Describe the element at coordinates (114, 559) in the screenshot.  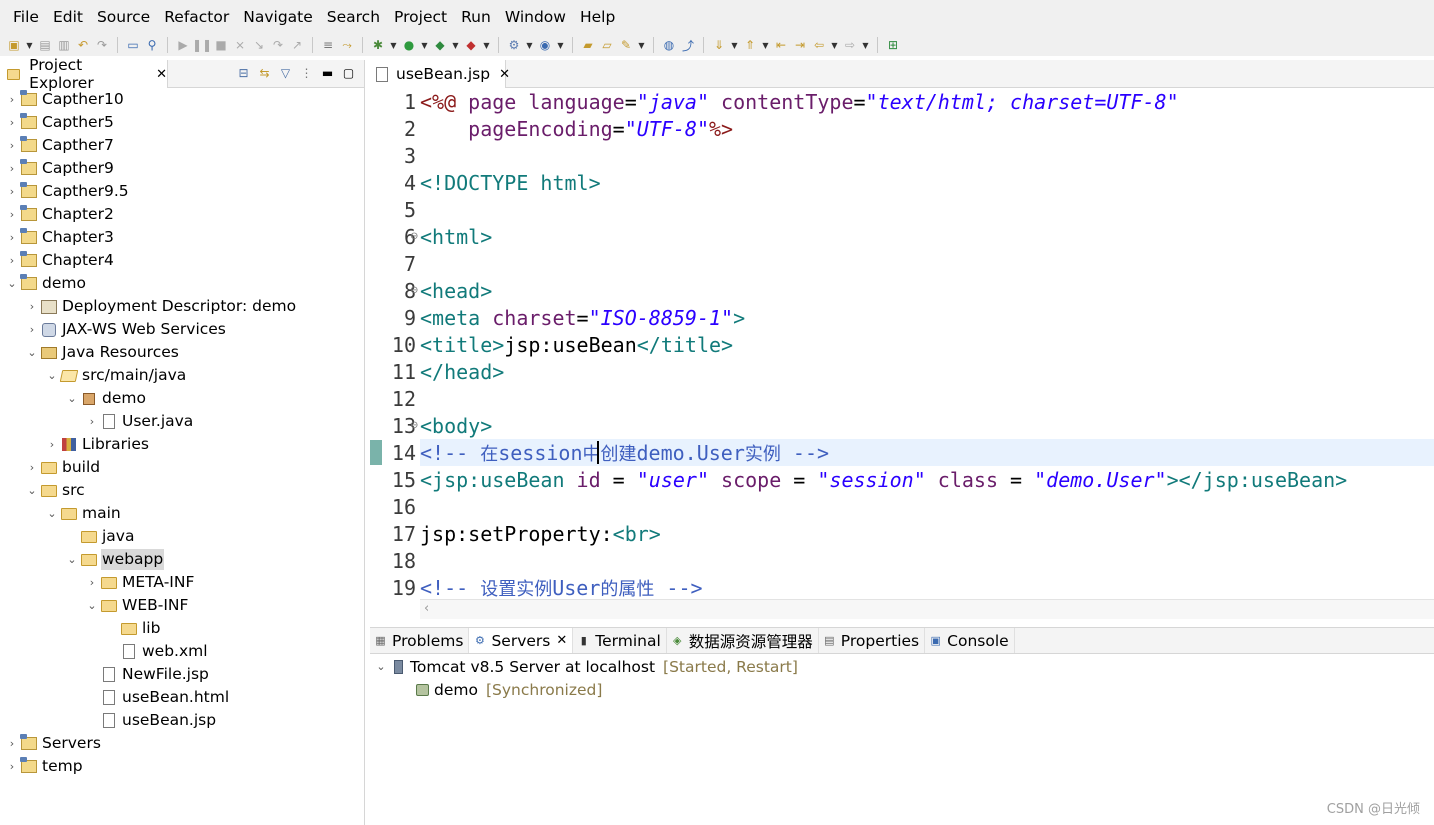
I see `tree-item: ⌄ webapp` at that location.